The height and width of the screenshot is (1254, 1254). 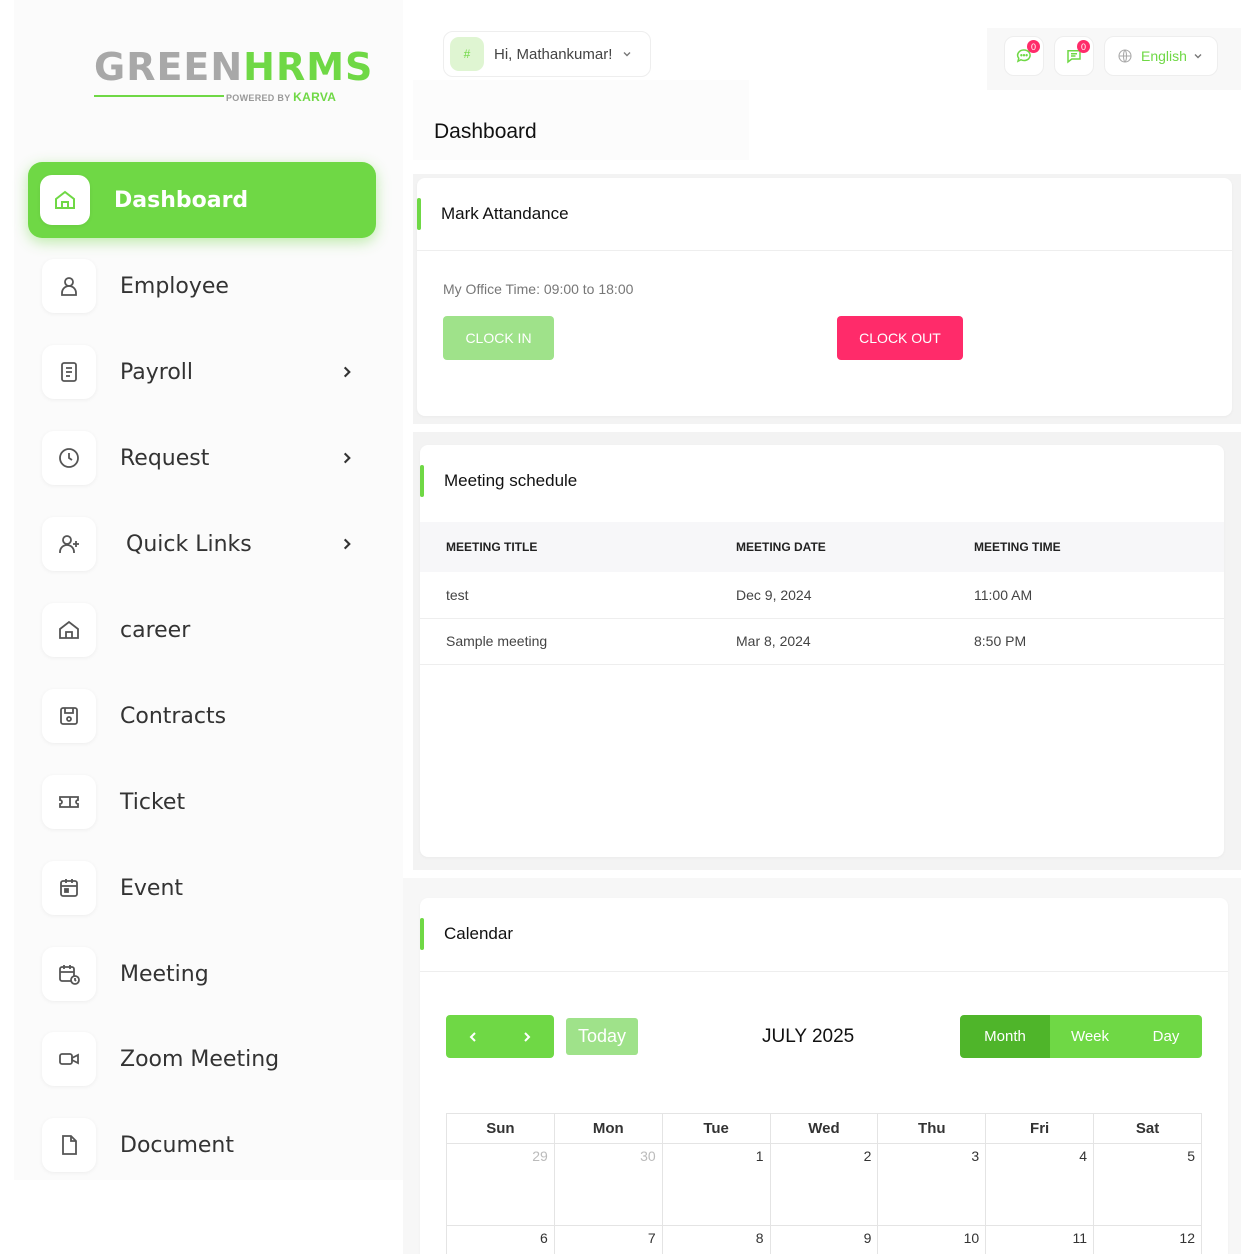 I want to click on sidebar-item-label: Employee, so click(x=174, y=286).